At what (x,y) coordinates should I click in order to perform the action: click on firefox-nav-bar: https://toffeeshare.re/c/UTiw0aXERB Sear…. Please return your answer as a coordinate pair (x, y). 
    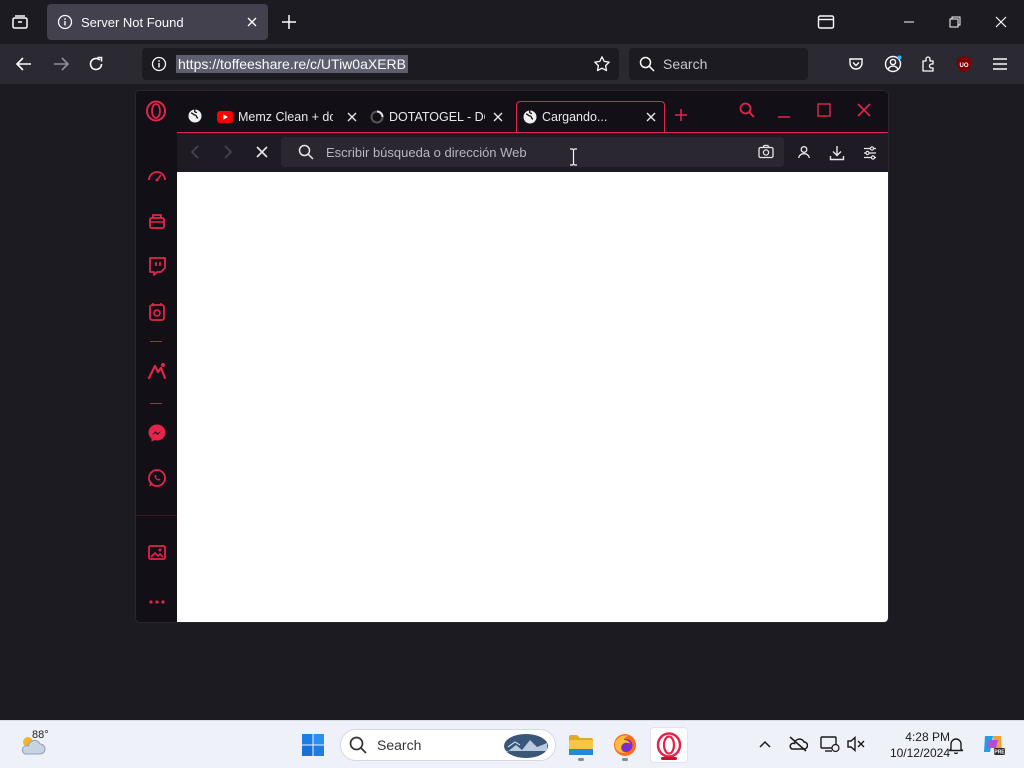
    Looking at the image, I should click on (512, 64).